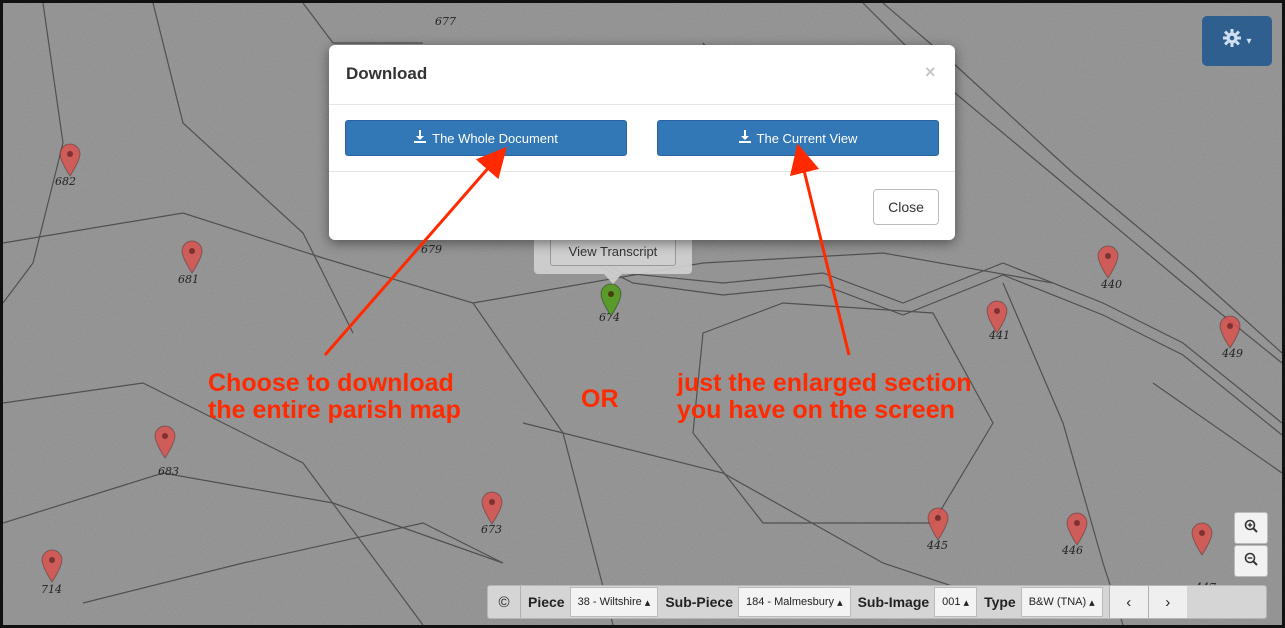 Image resolution: width=1285 pixels, height=628 pixels. I want to click on piece-label: Piece, so click(546, 602).